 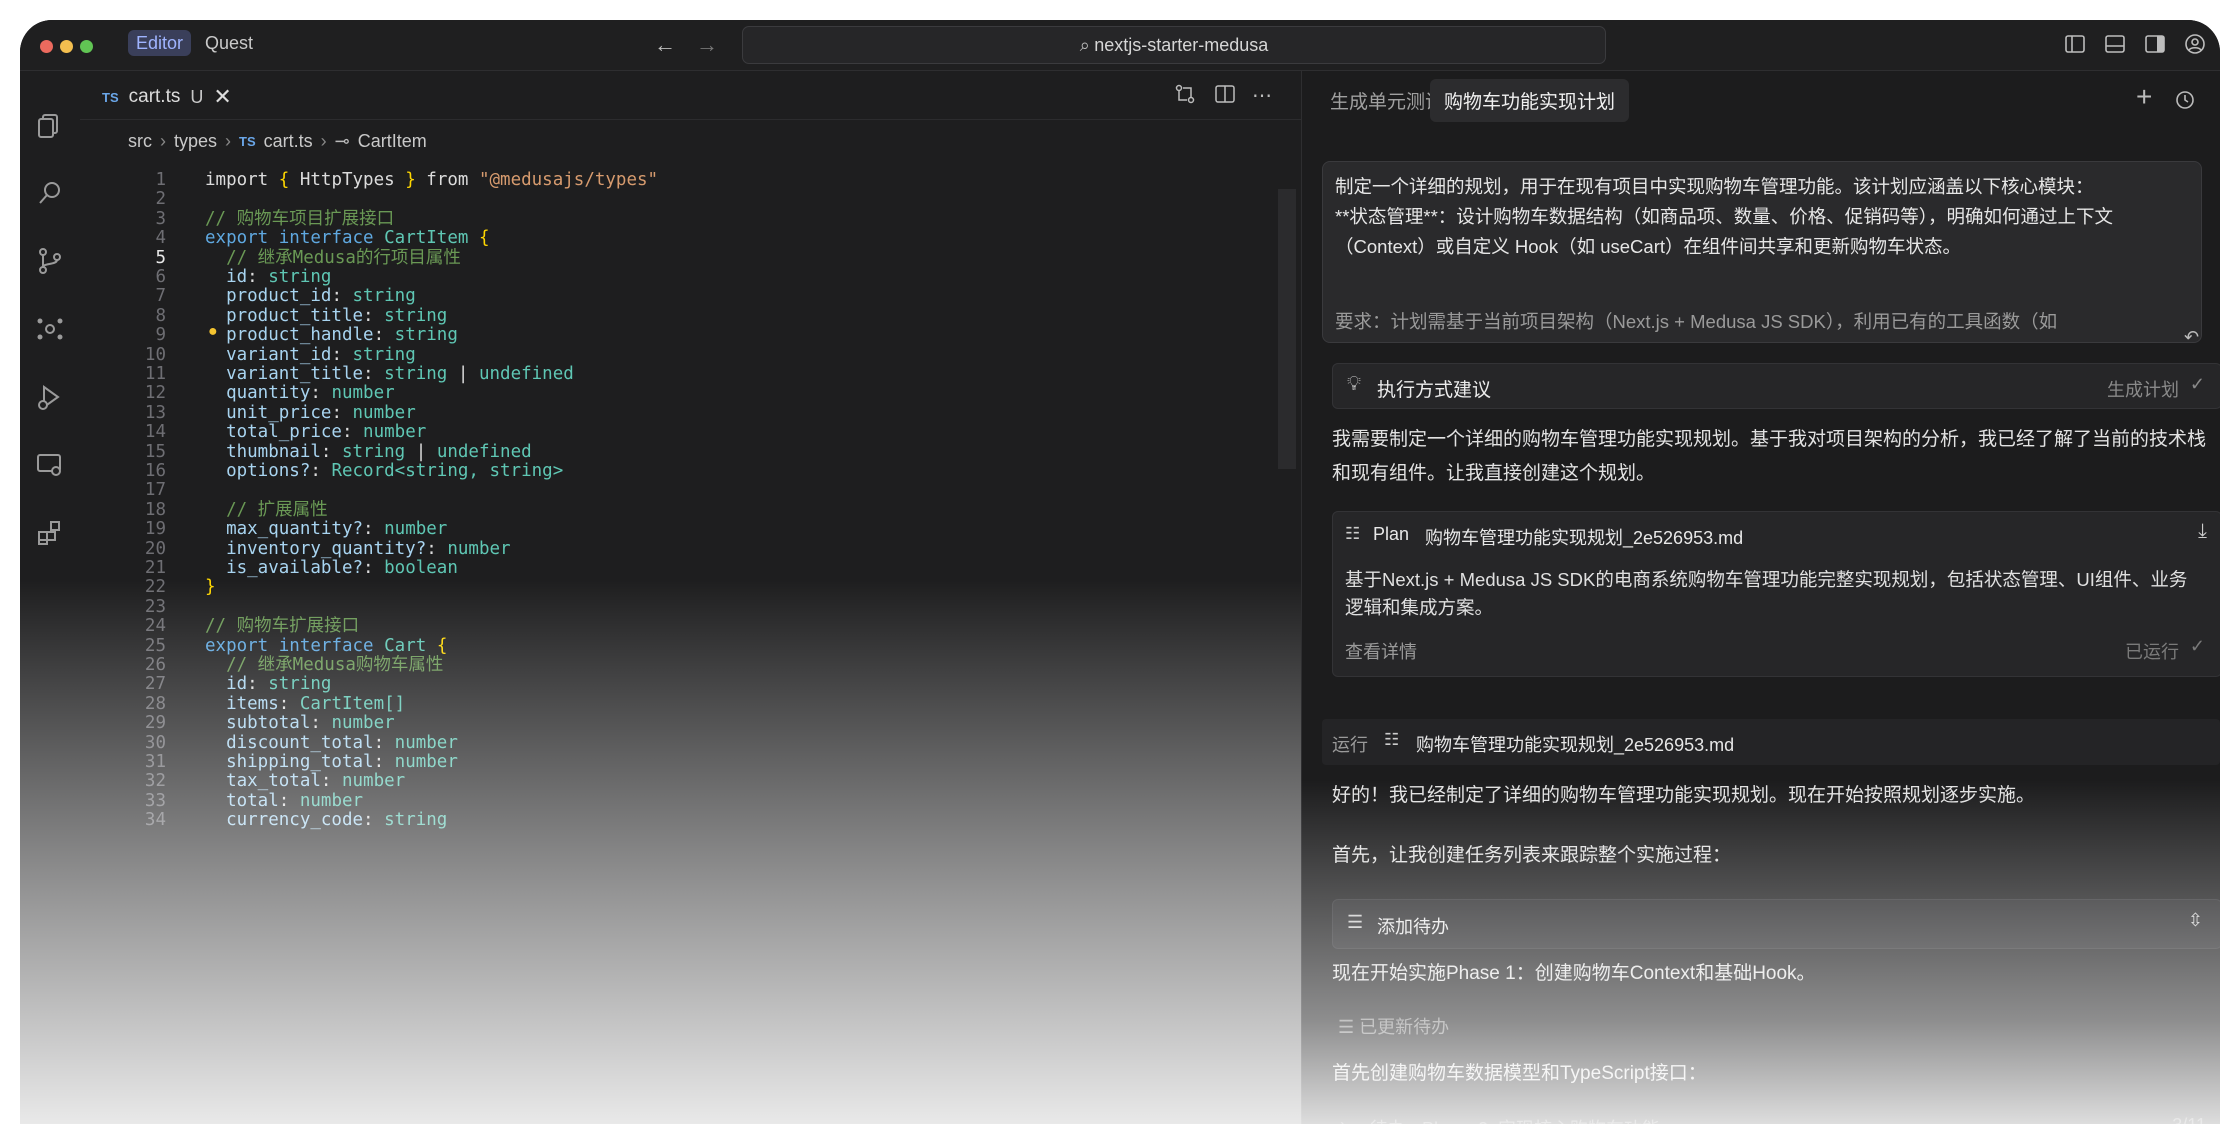 What do you see at coordinates (1388, 1119) in the screenshot?
I see `todo-status: 待办` at bounding box center [1388, 1119].